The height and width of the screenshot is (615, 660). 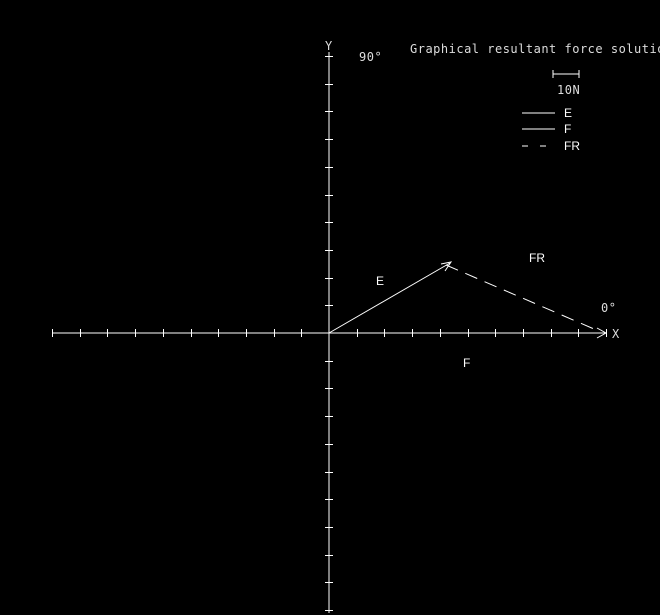 I want to click on vectors: E F FR, so click(x=468, y=310).